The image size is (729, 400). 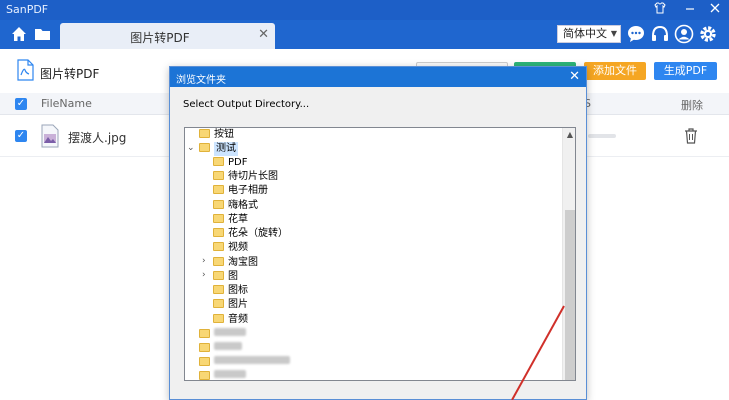 I want to click on add-file-button: 添加文件, so click(x=615, y=71).